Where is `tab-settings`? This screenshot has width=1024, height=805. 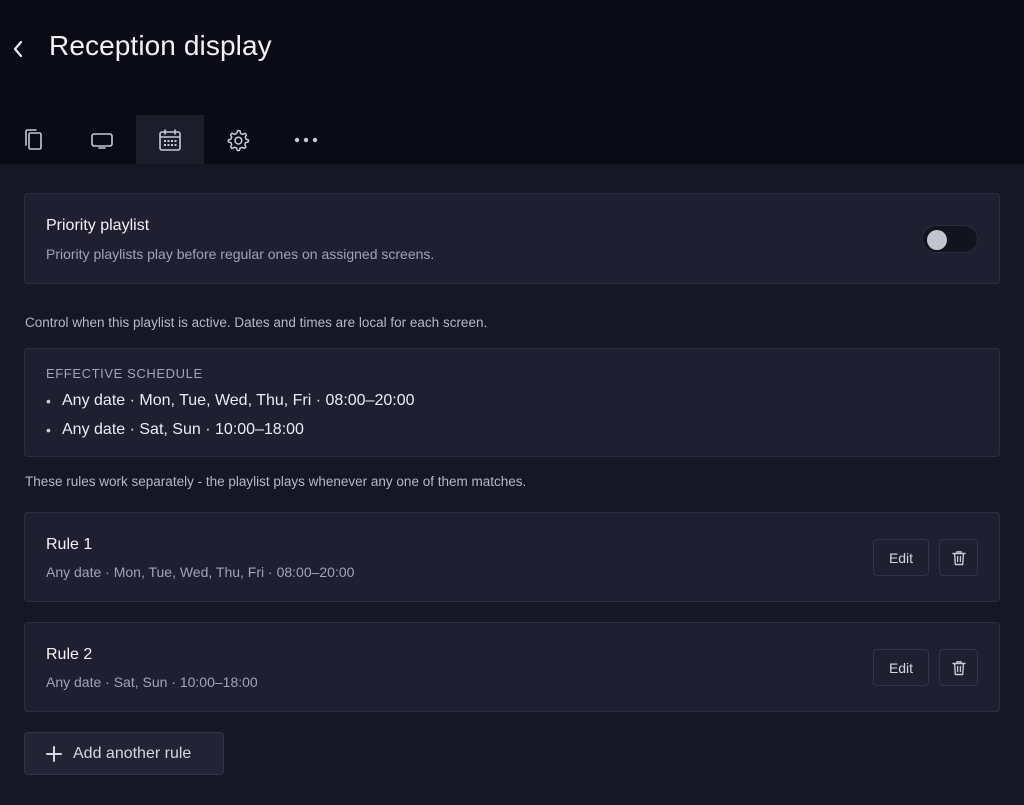 tab-settings is located at coordinates (238, 139).